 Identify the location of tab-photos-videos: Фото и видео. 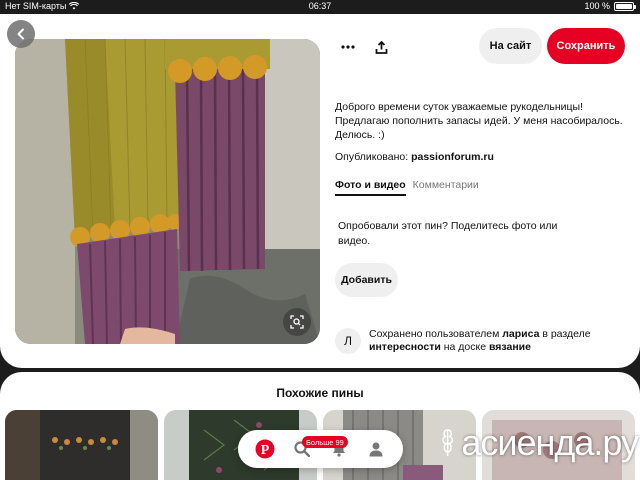
(370, 187).